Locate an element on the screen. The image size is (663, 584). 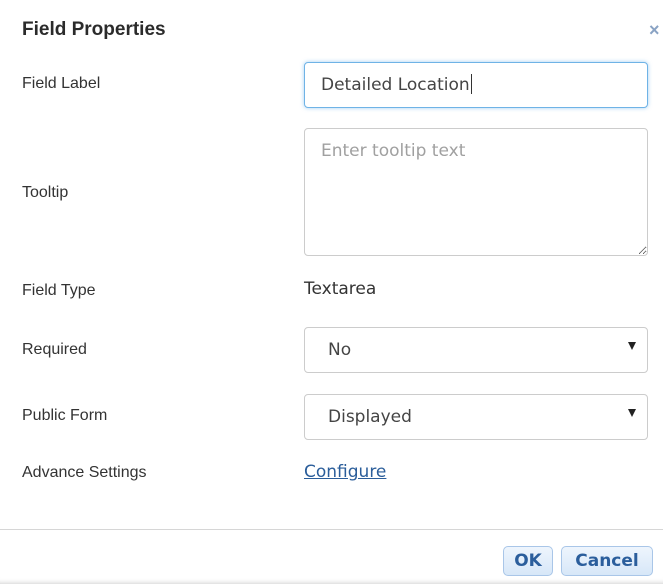
field-label-value: Detailed Location is located at coordinates (395, 85).